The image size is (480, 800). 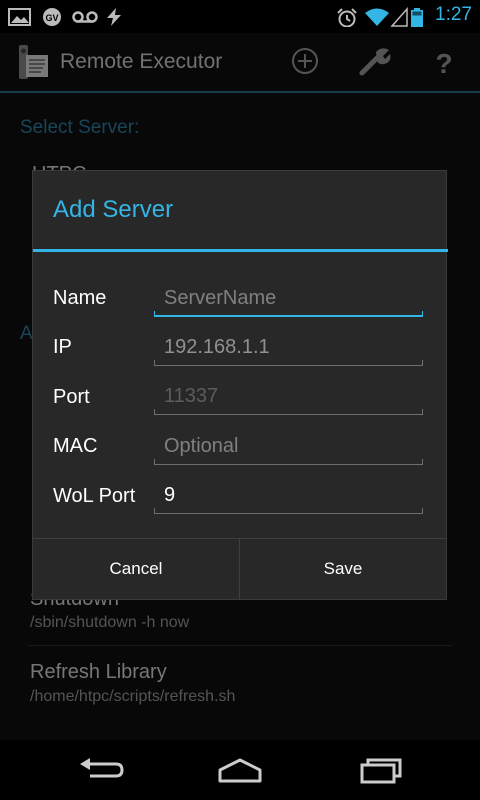 I want to click on flash-icon, so click(x=114, y=17).